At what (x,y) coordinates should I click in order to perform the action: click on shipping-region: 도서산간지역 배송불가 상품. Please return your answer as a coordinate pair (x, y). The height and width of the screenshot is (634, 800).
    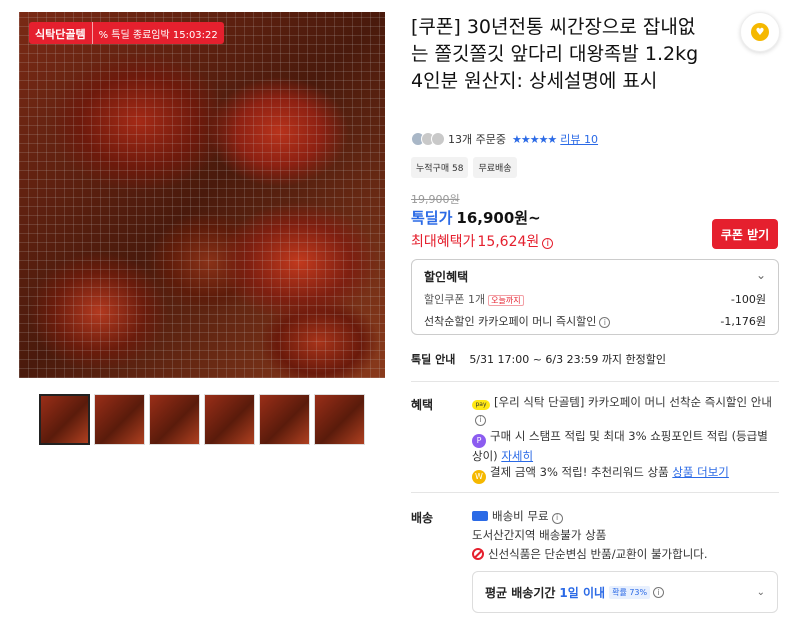
    Looking at the image, I should click on (539, 535).